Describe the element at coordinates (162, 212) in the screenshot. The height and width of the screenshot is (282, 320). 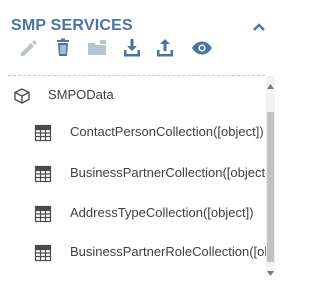
I see `tree-item-label: AddressTypeCollection([object])` at that location.